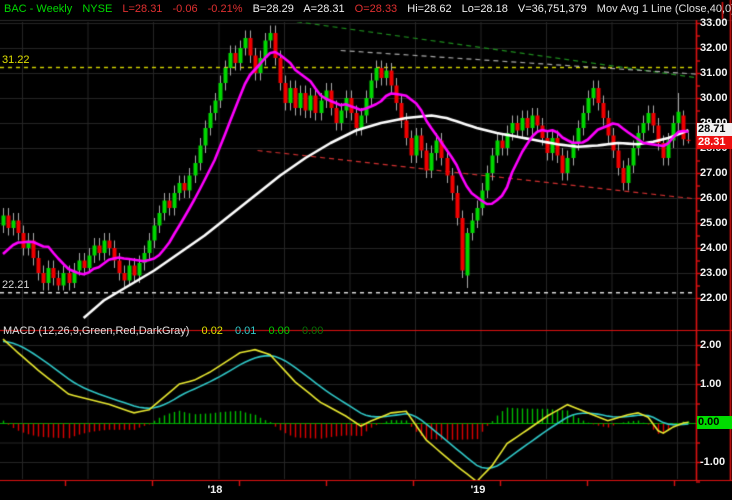 The height and width of the screenshot is (500, 732). What do you see at coordinates (714, 142) in the screenshot?
I see `last-price-marker: 28.31` at bounding box center [714, 142].